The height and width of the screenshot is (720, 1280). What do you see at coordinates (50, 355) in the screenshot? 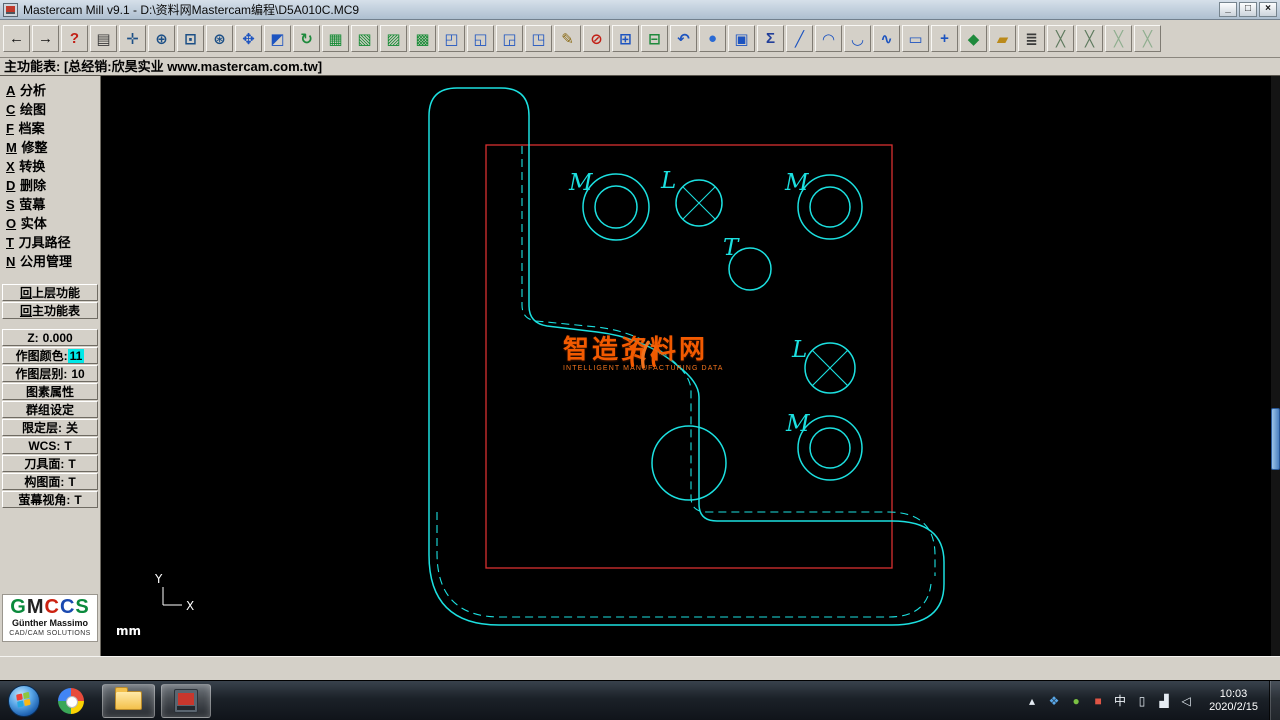
I see `draw-color-button: 作图颜色: 11` at bounding box center [50, 355].